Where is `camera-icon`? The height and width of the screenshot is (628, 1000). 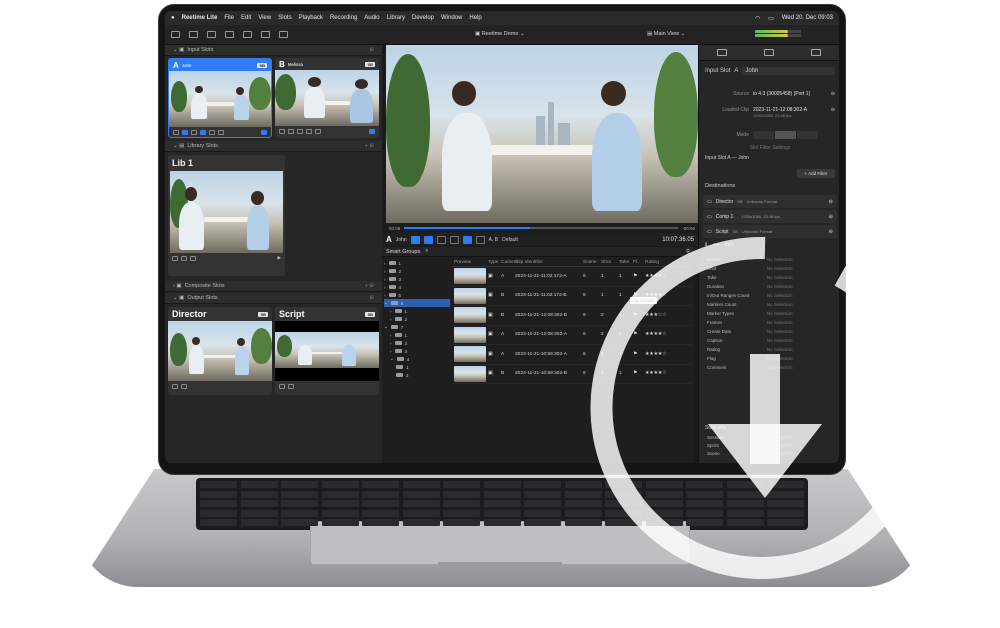
camera-icon is located at coordinates (229, 34).